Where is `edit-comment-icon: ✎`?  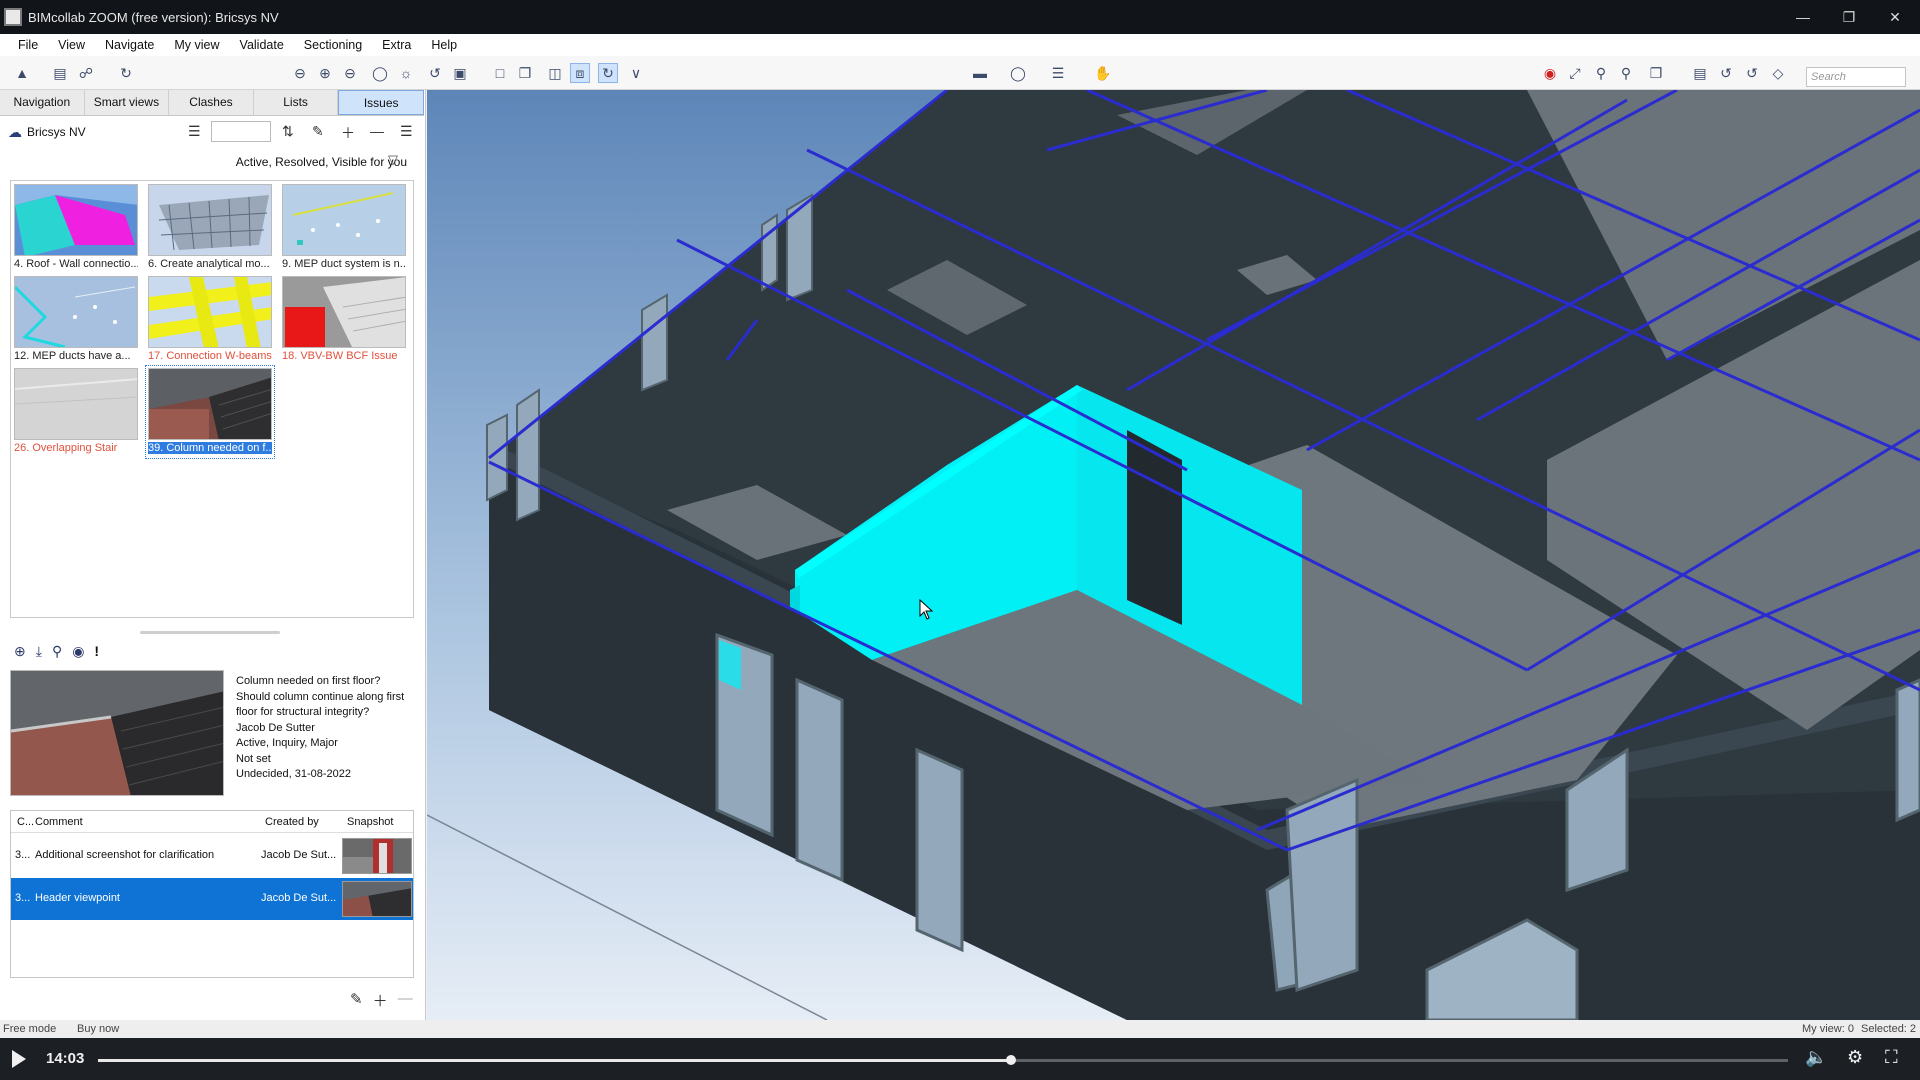 edit-comment-icon: ✎ is located at coordinates (356, 1000).